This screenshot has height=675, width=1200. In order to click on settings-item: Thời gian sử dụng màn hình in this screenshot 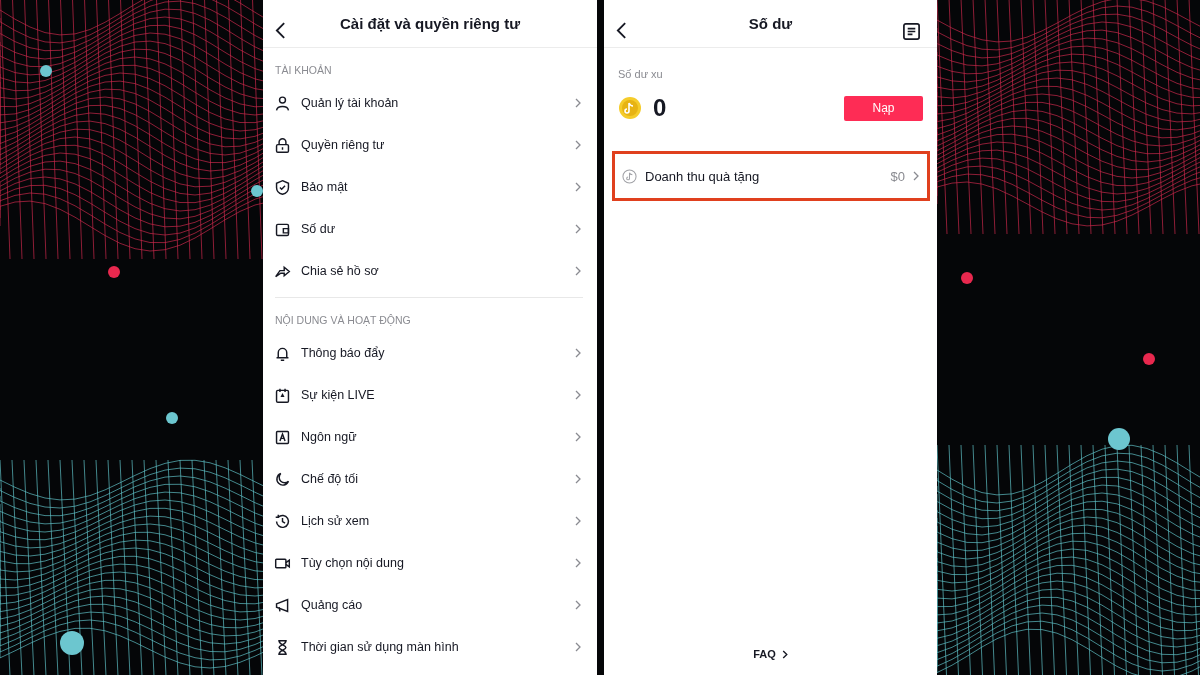, I will do `click(430, 647)`.